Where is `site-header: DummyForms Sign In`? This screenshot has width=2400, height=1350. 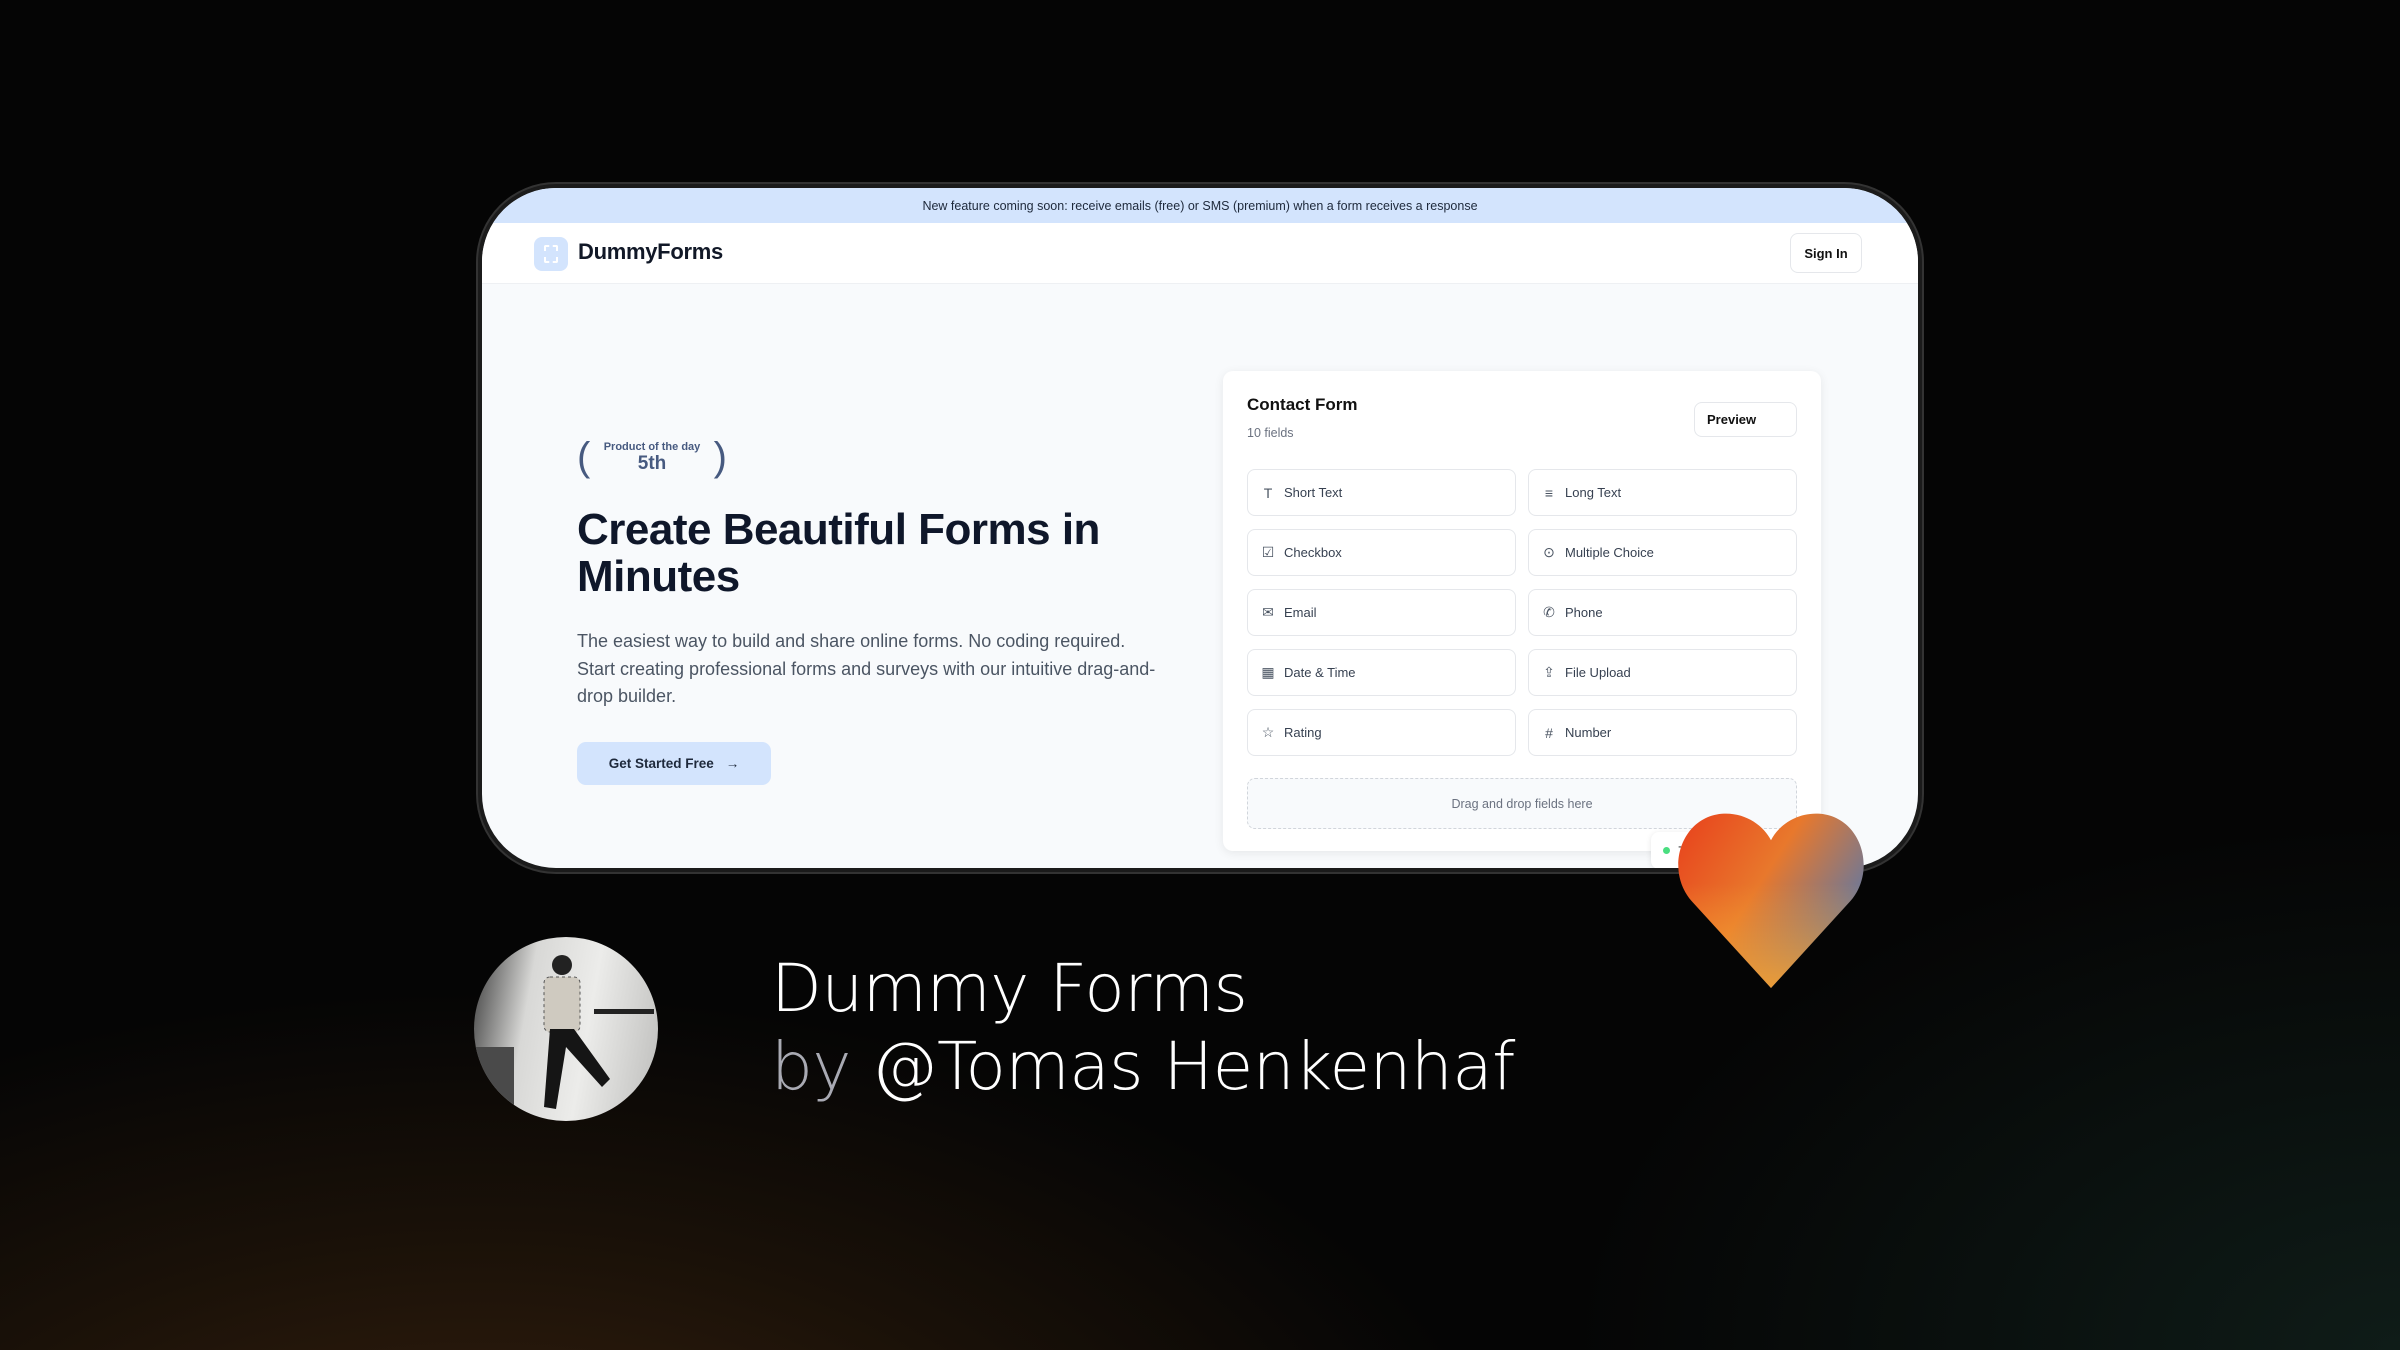 site-header: DummyForms Sign In is located at coordinates (1200, 253).